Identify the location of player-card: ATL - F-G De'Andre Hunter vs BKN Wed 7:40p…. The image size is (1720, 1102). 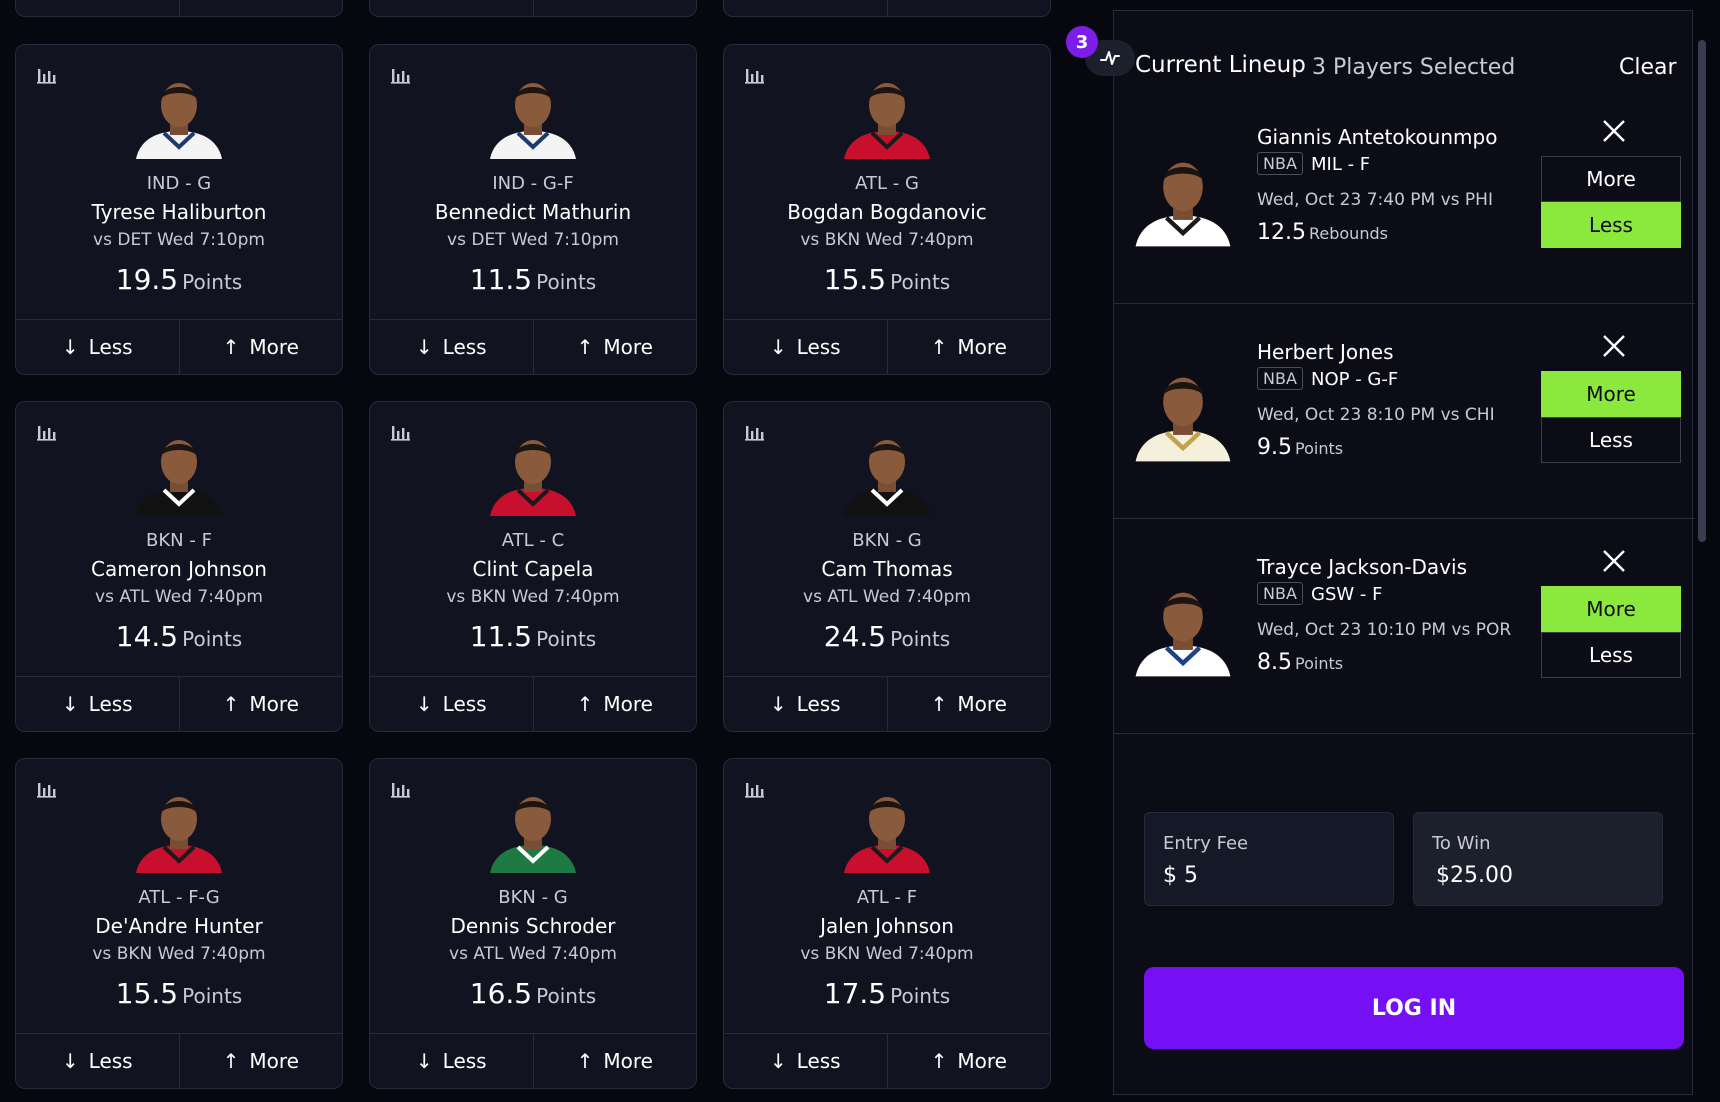
(179, 923).